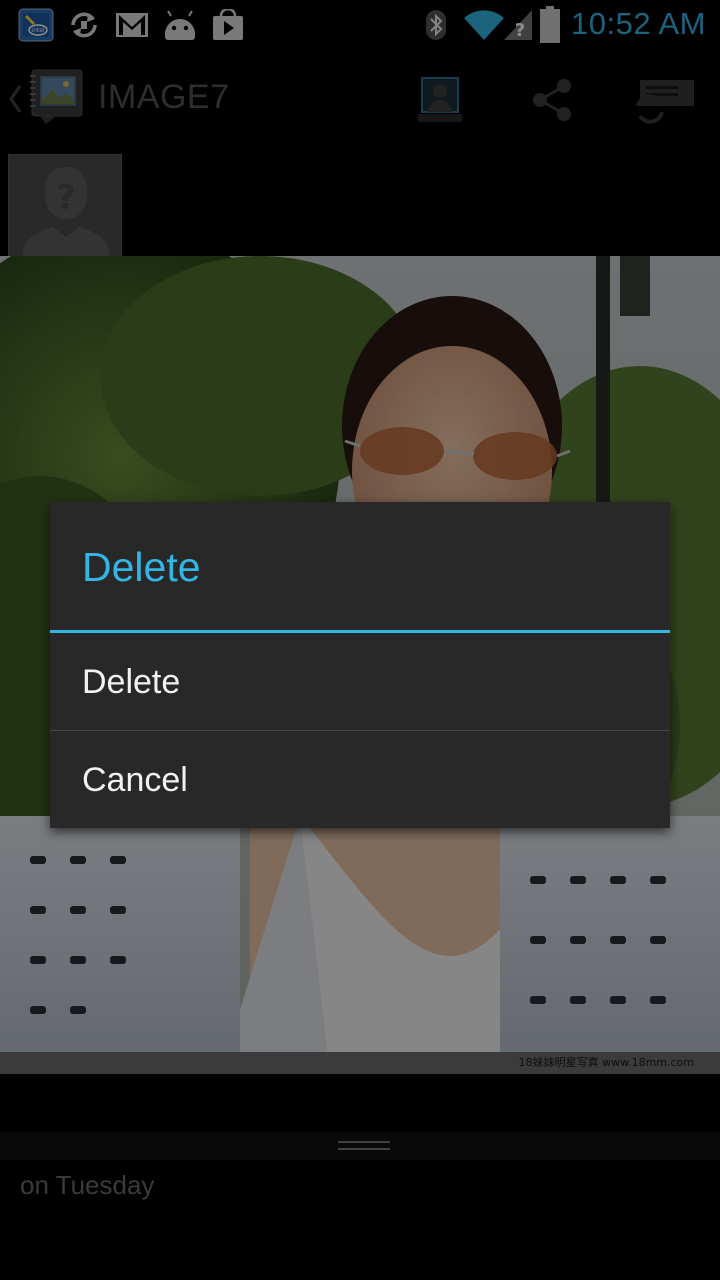  I want to click on dialog-item-delete-label: Delete, so click(131, 682).